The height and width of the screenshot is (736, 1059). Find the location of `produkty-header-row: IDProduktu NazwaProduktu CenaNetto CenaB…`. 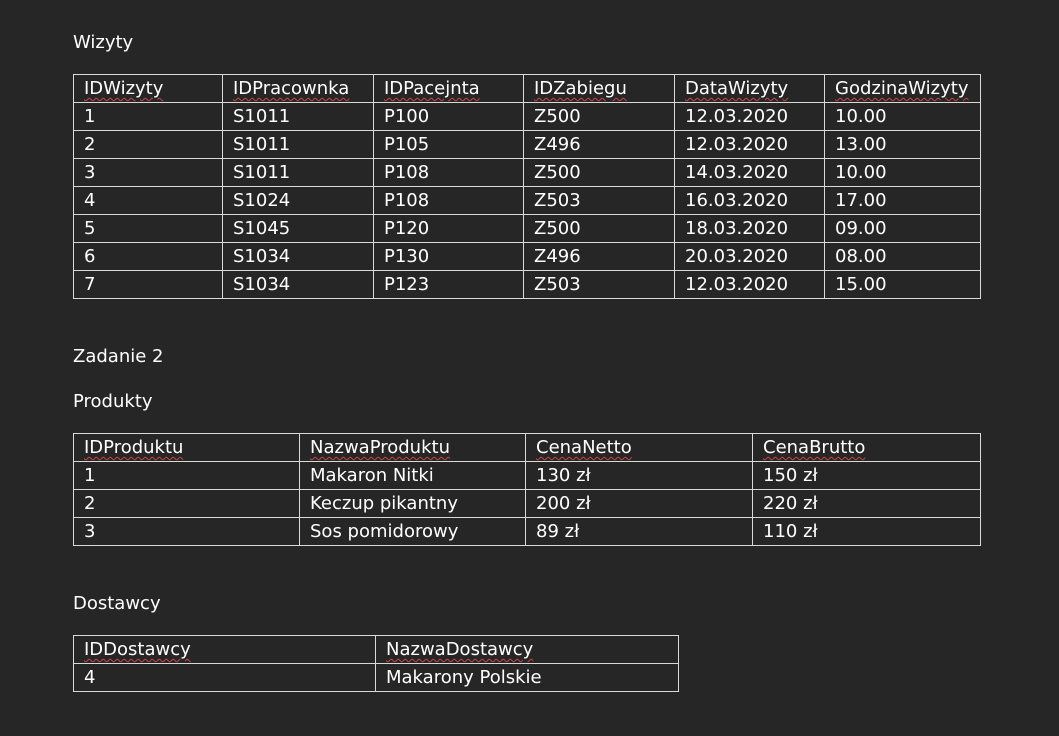

produkty-header-row: IDProduktu NazwaProduktu CenaNetto CenaB… is located at coordinates (527, 447).